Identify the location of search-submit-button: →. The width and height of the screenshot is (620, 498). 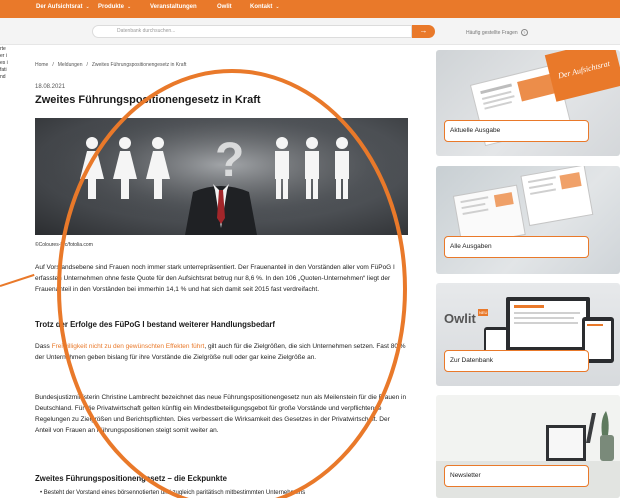
(423, 31).